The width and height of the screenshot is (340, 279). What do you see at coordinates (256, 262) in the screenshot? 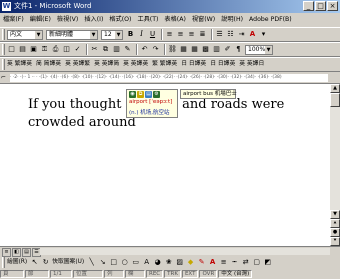
I see `shadow-icon: ▢` at bounding box center [256, 262].